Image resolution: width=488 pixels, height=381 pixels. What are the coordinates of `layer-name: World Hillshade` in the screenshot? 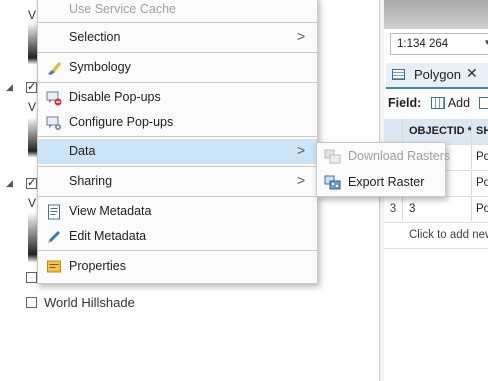 It's located at (89, 302).